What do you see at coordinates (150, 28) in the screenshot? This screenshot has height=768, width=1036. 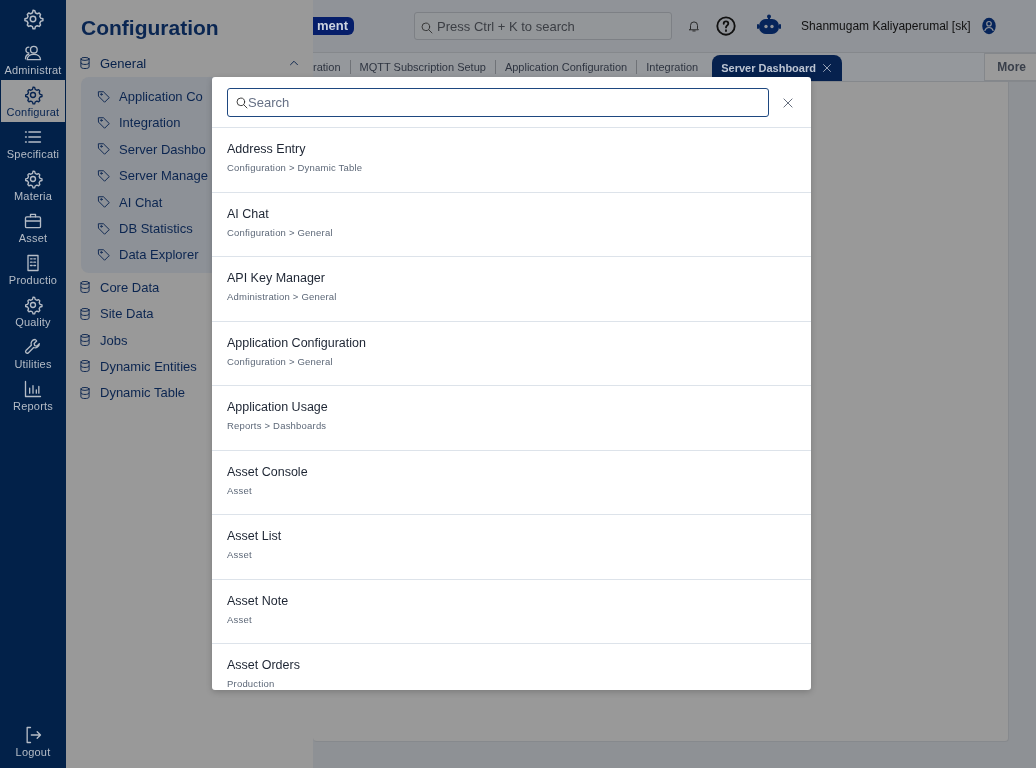 I see `panel-title: Configuration` at bounding box center [150, 28].